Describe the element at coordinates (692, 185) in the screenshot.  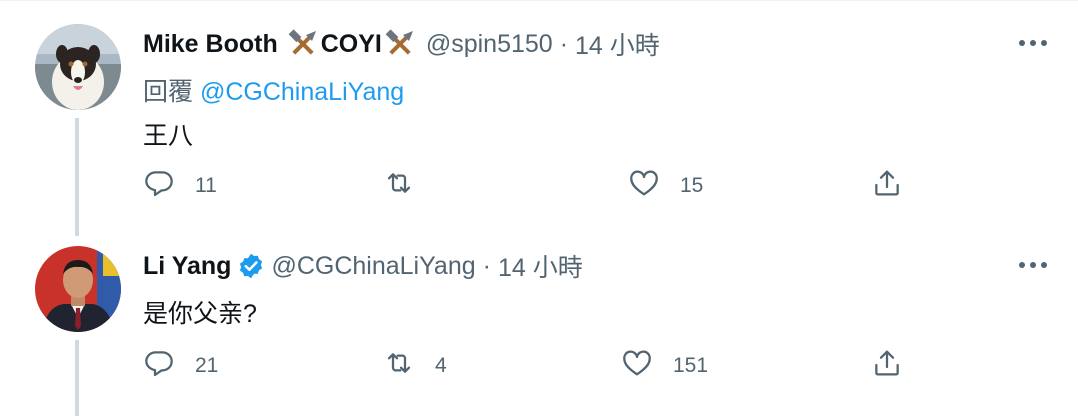
I see `like-count: 15` at that location.